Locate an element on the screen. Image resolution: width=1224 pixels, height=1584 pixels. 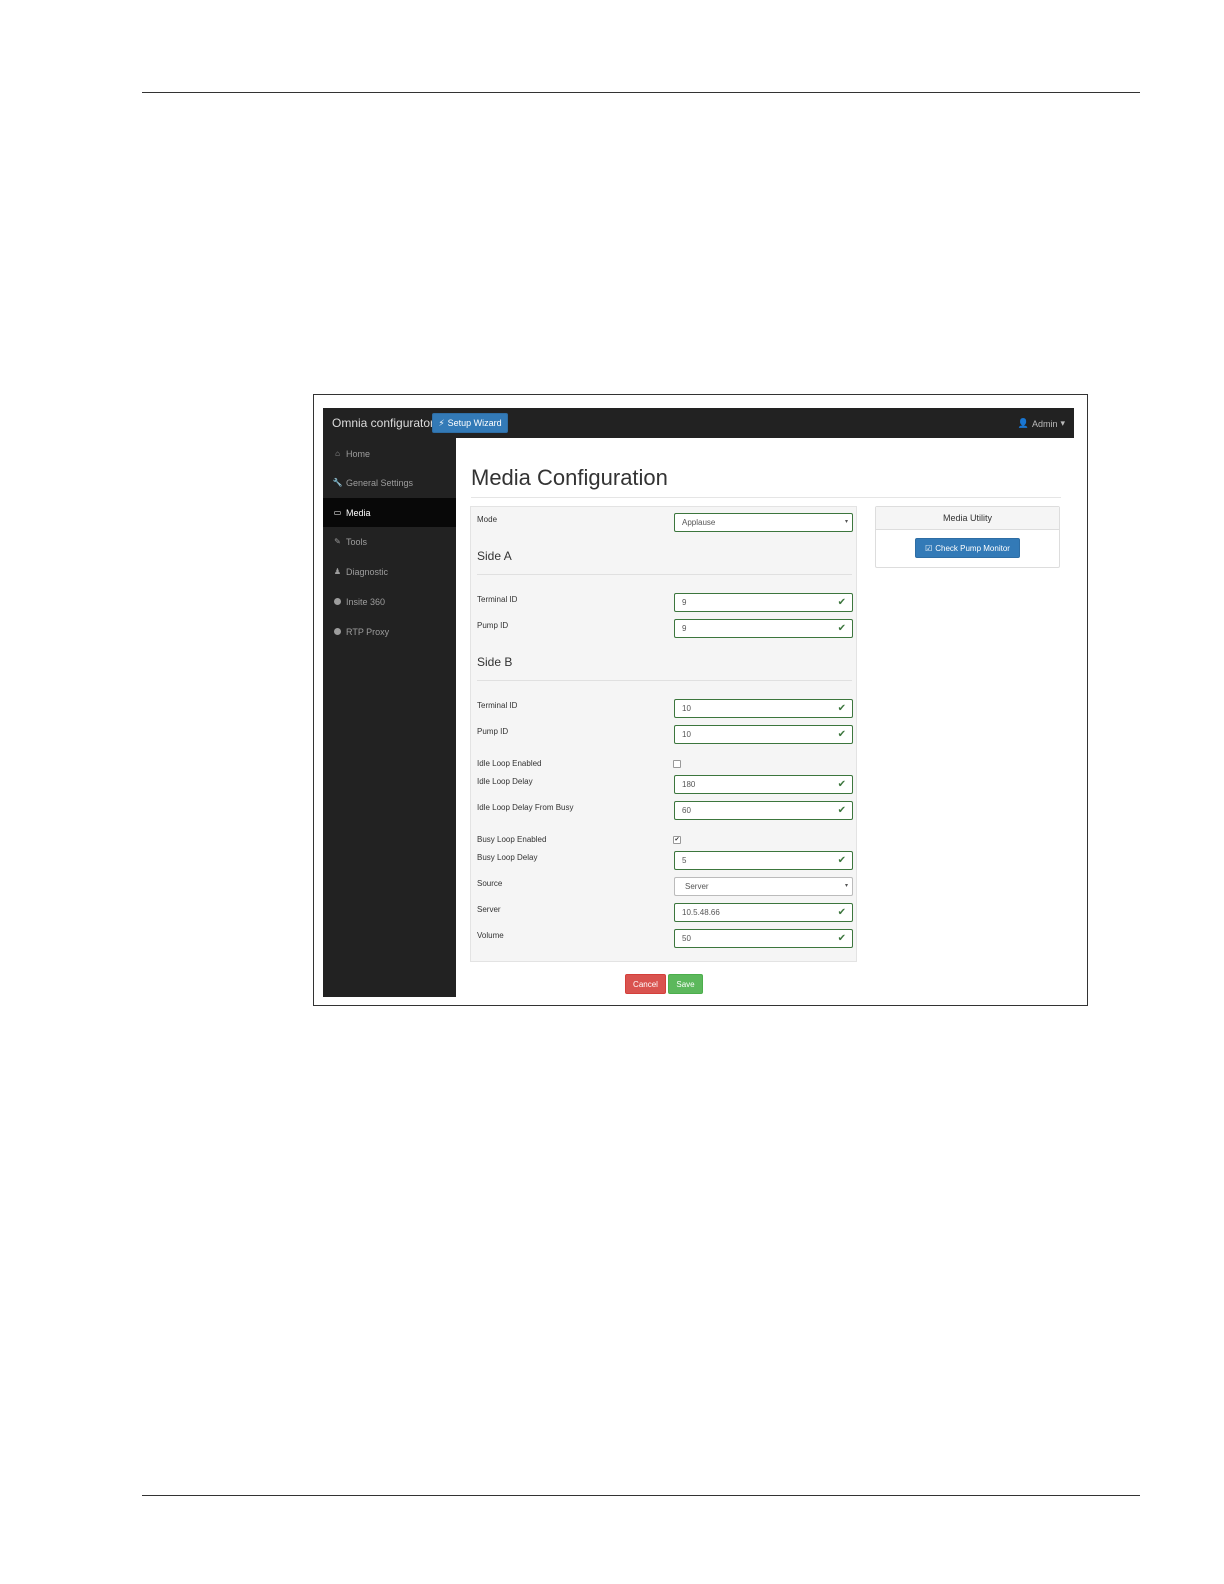
sidebar-item-home: ⌂ Home is located at coordinates (389, 453).